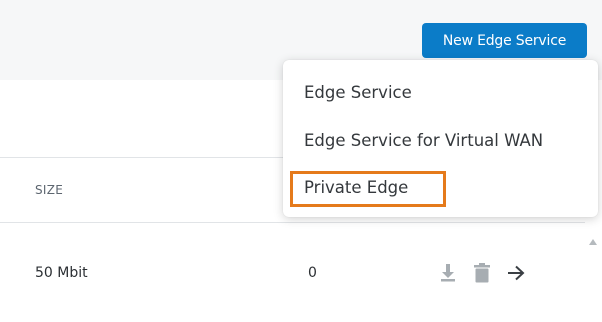  What do you see at coordinates (312, 273) in the screenshot?
I see `table-cell-count: 0` at bounding box center [312, 273].